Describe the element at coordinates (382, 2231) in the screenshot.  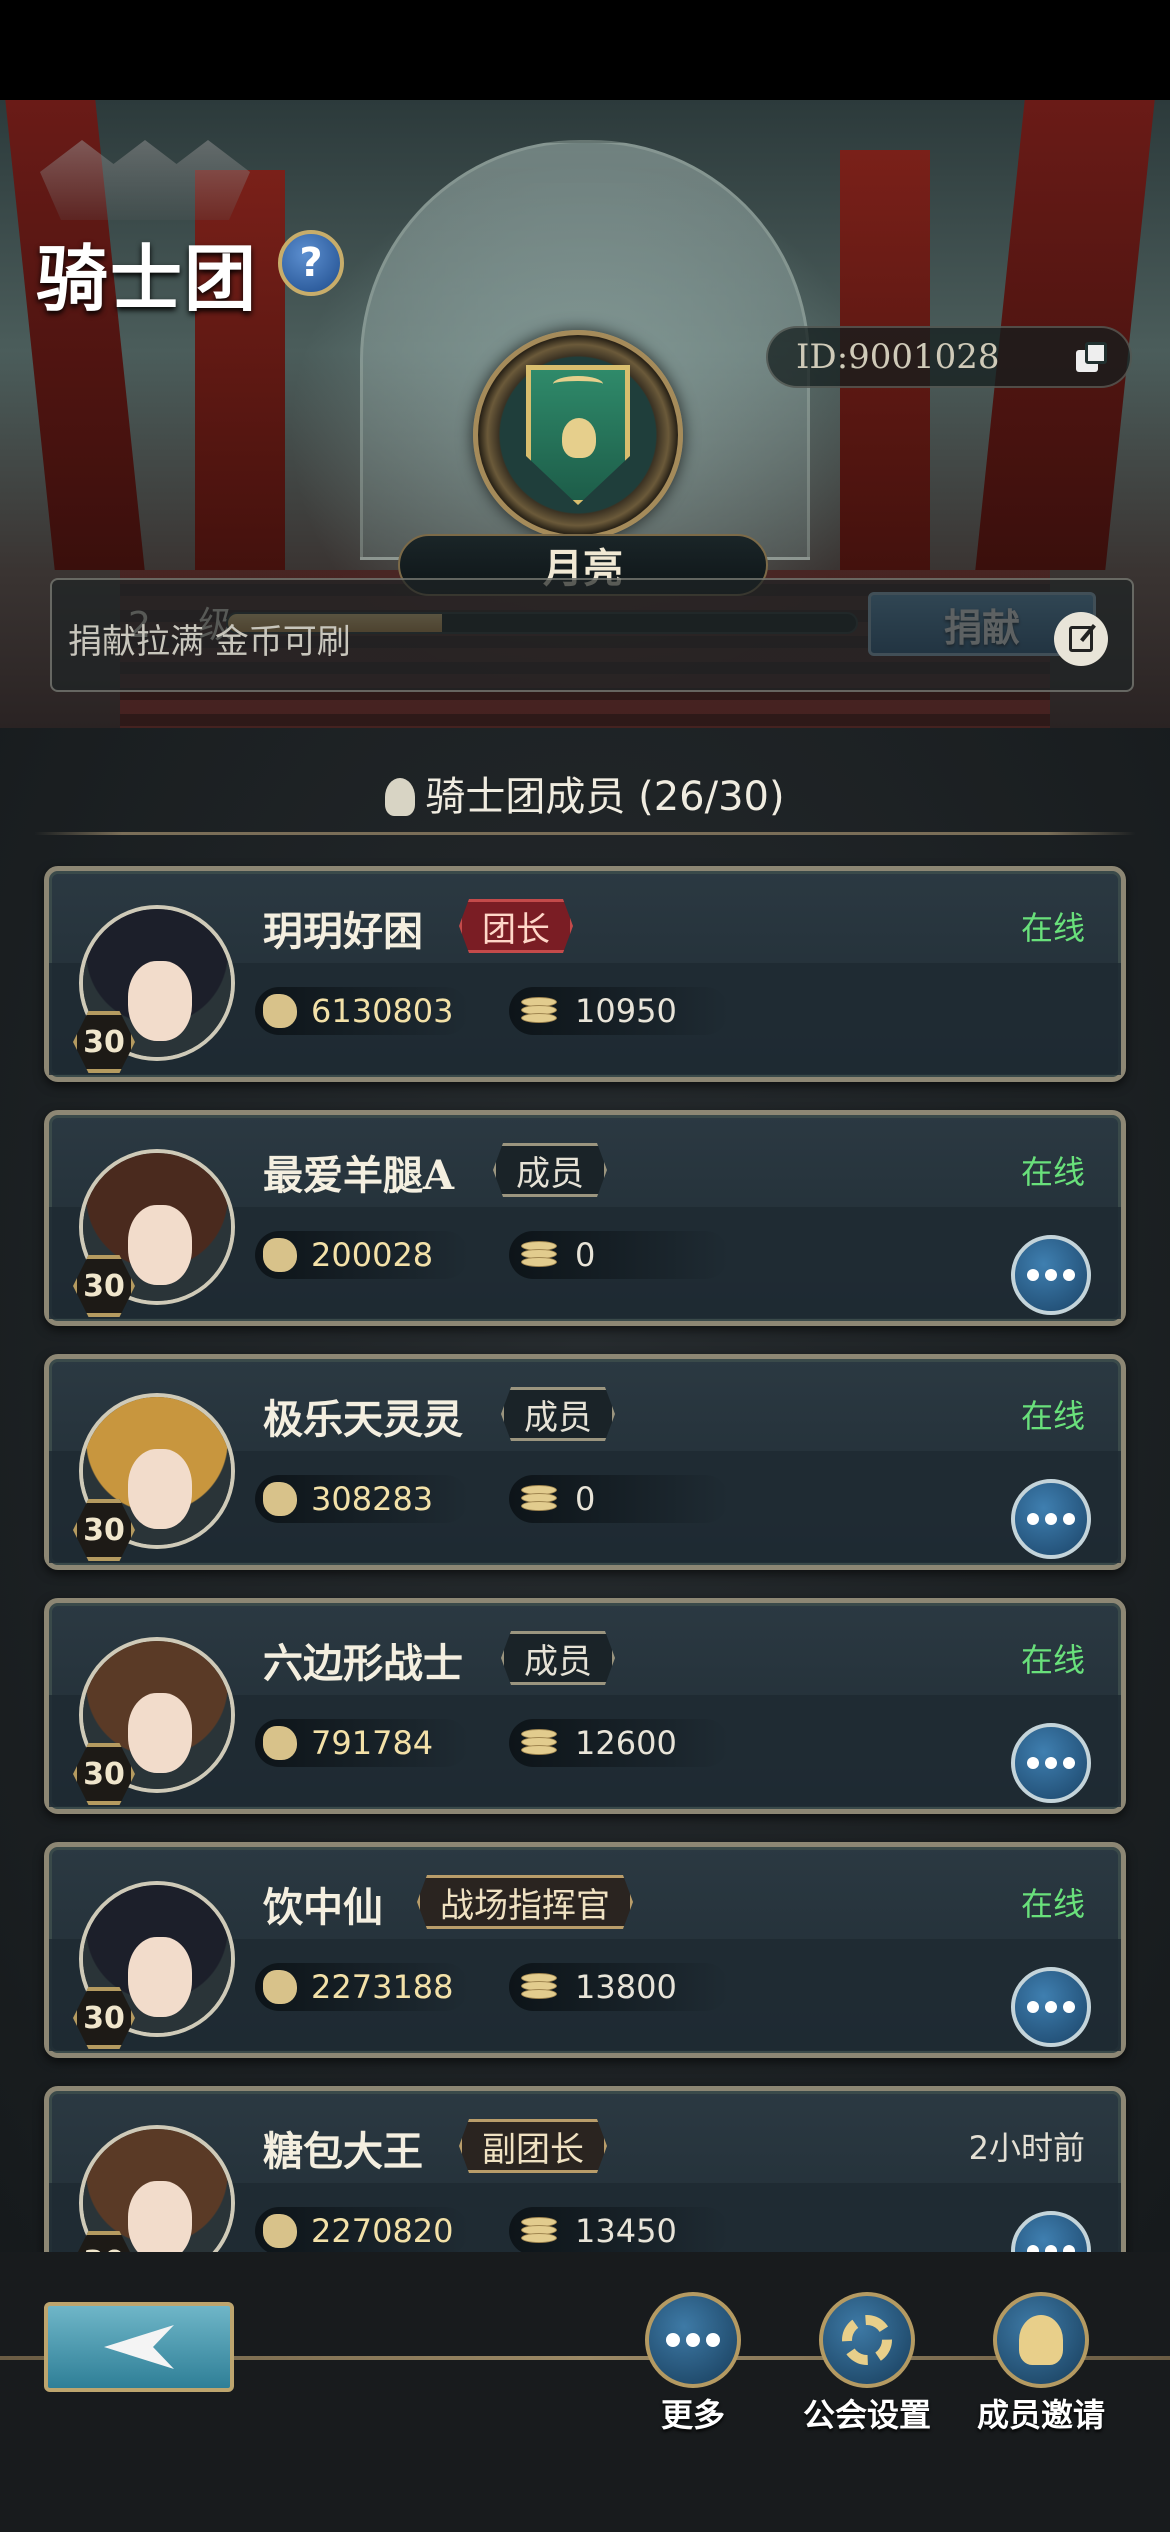
I see `power-value: 2270820` at that location.